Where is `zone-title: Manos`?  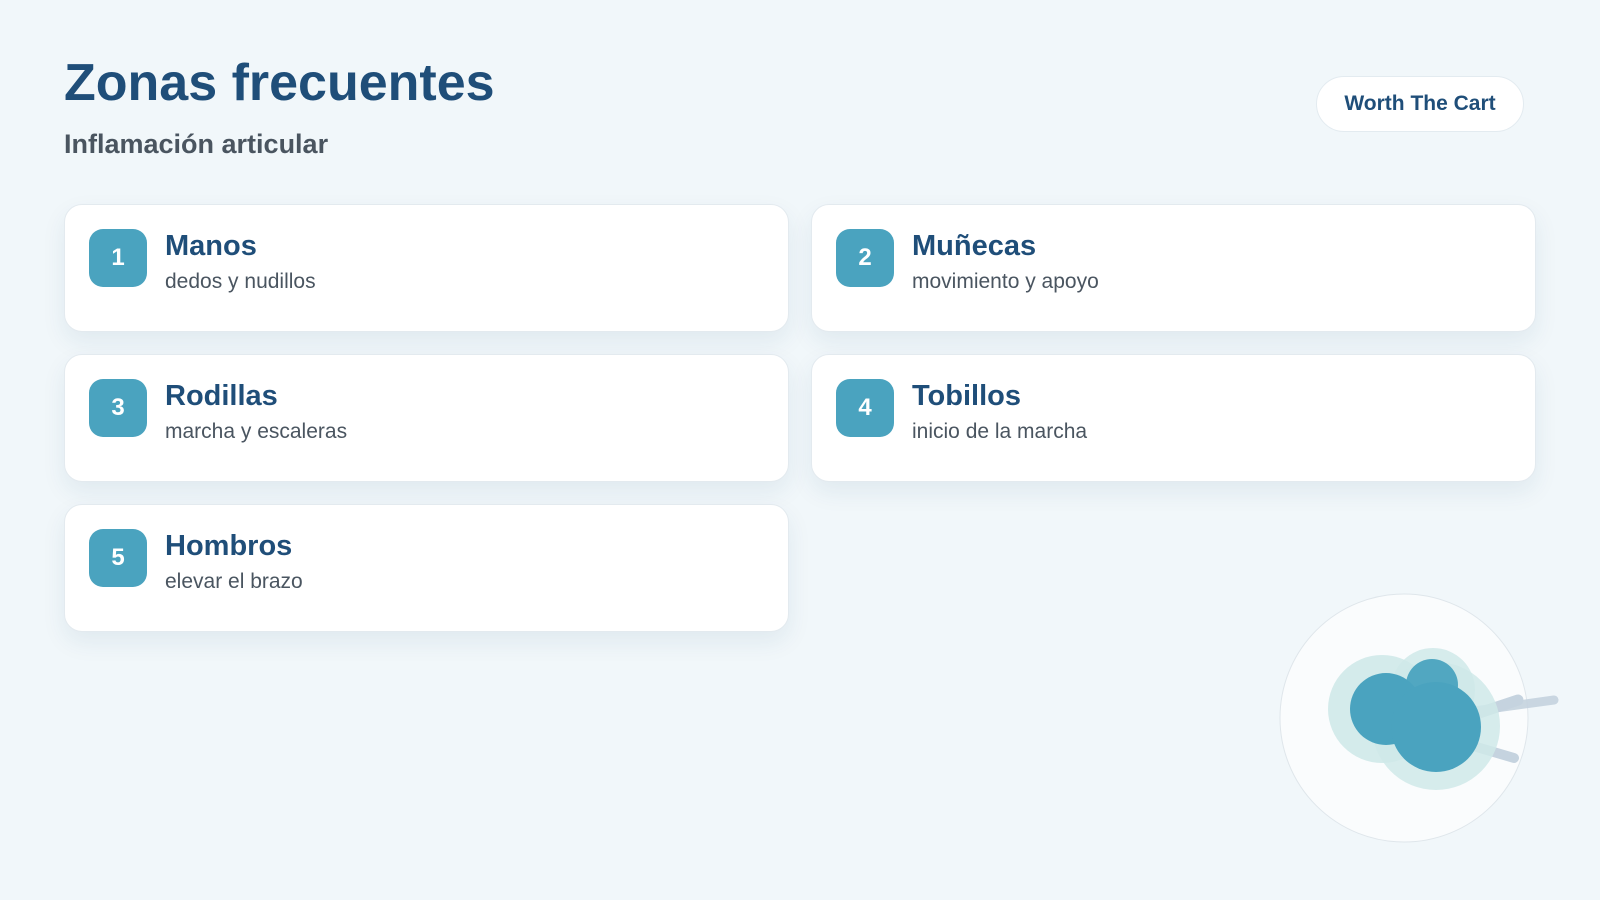 zone-title: Manos is located at coordinates (211, 246).